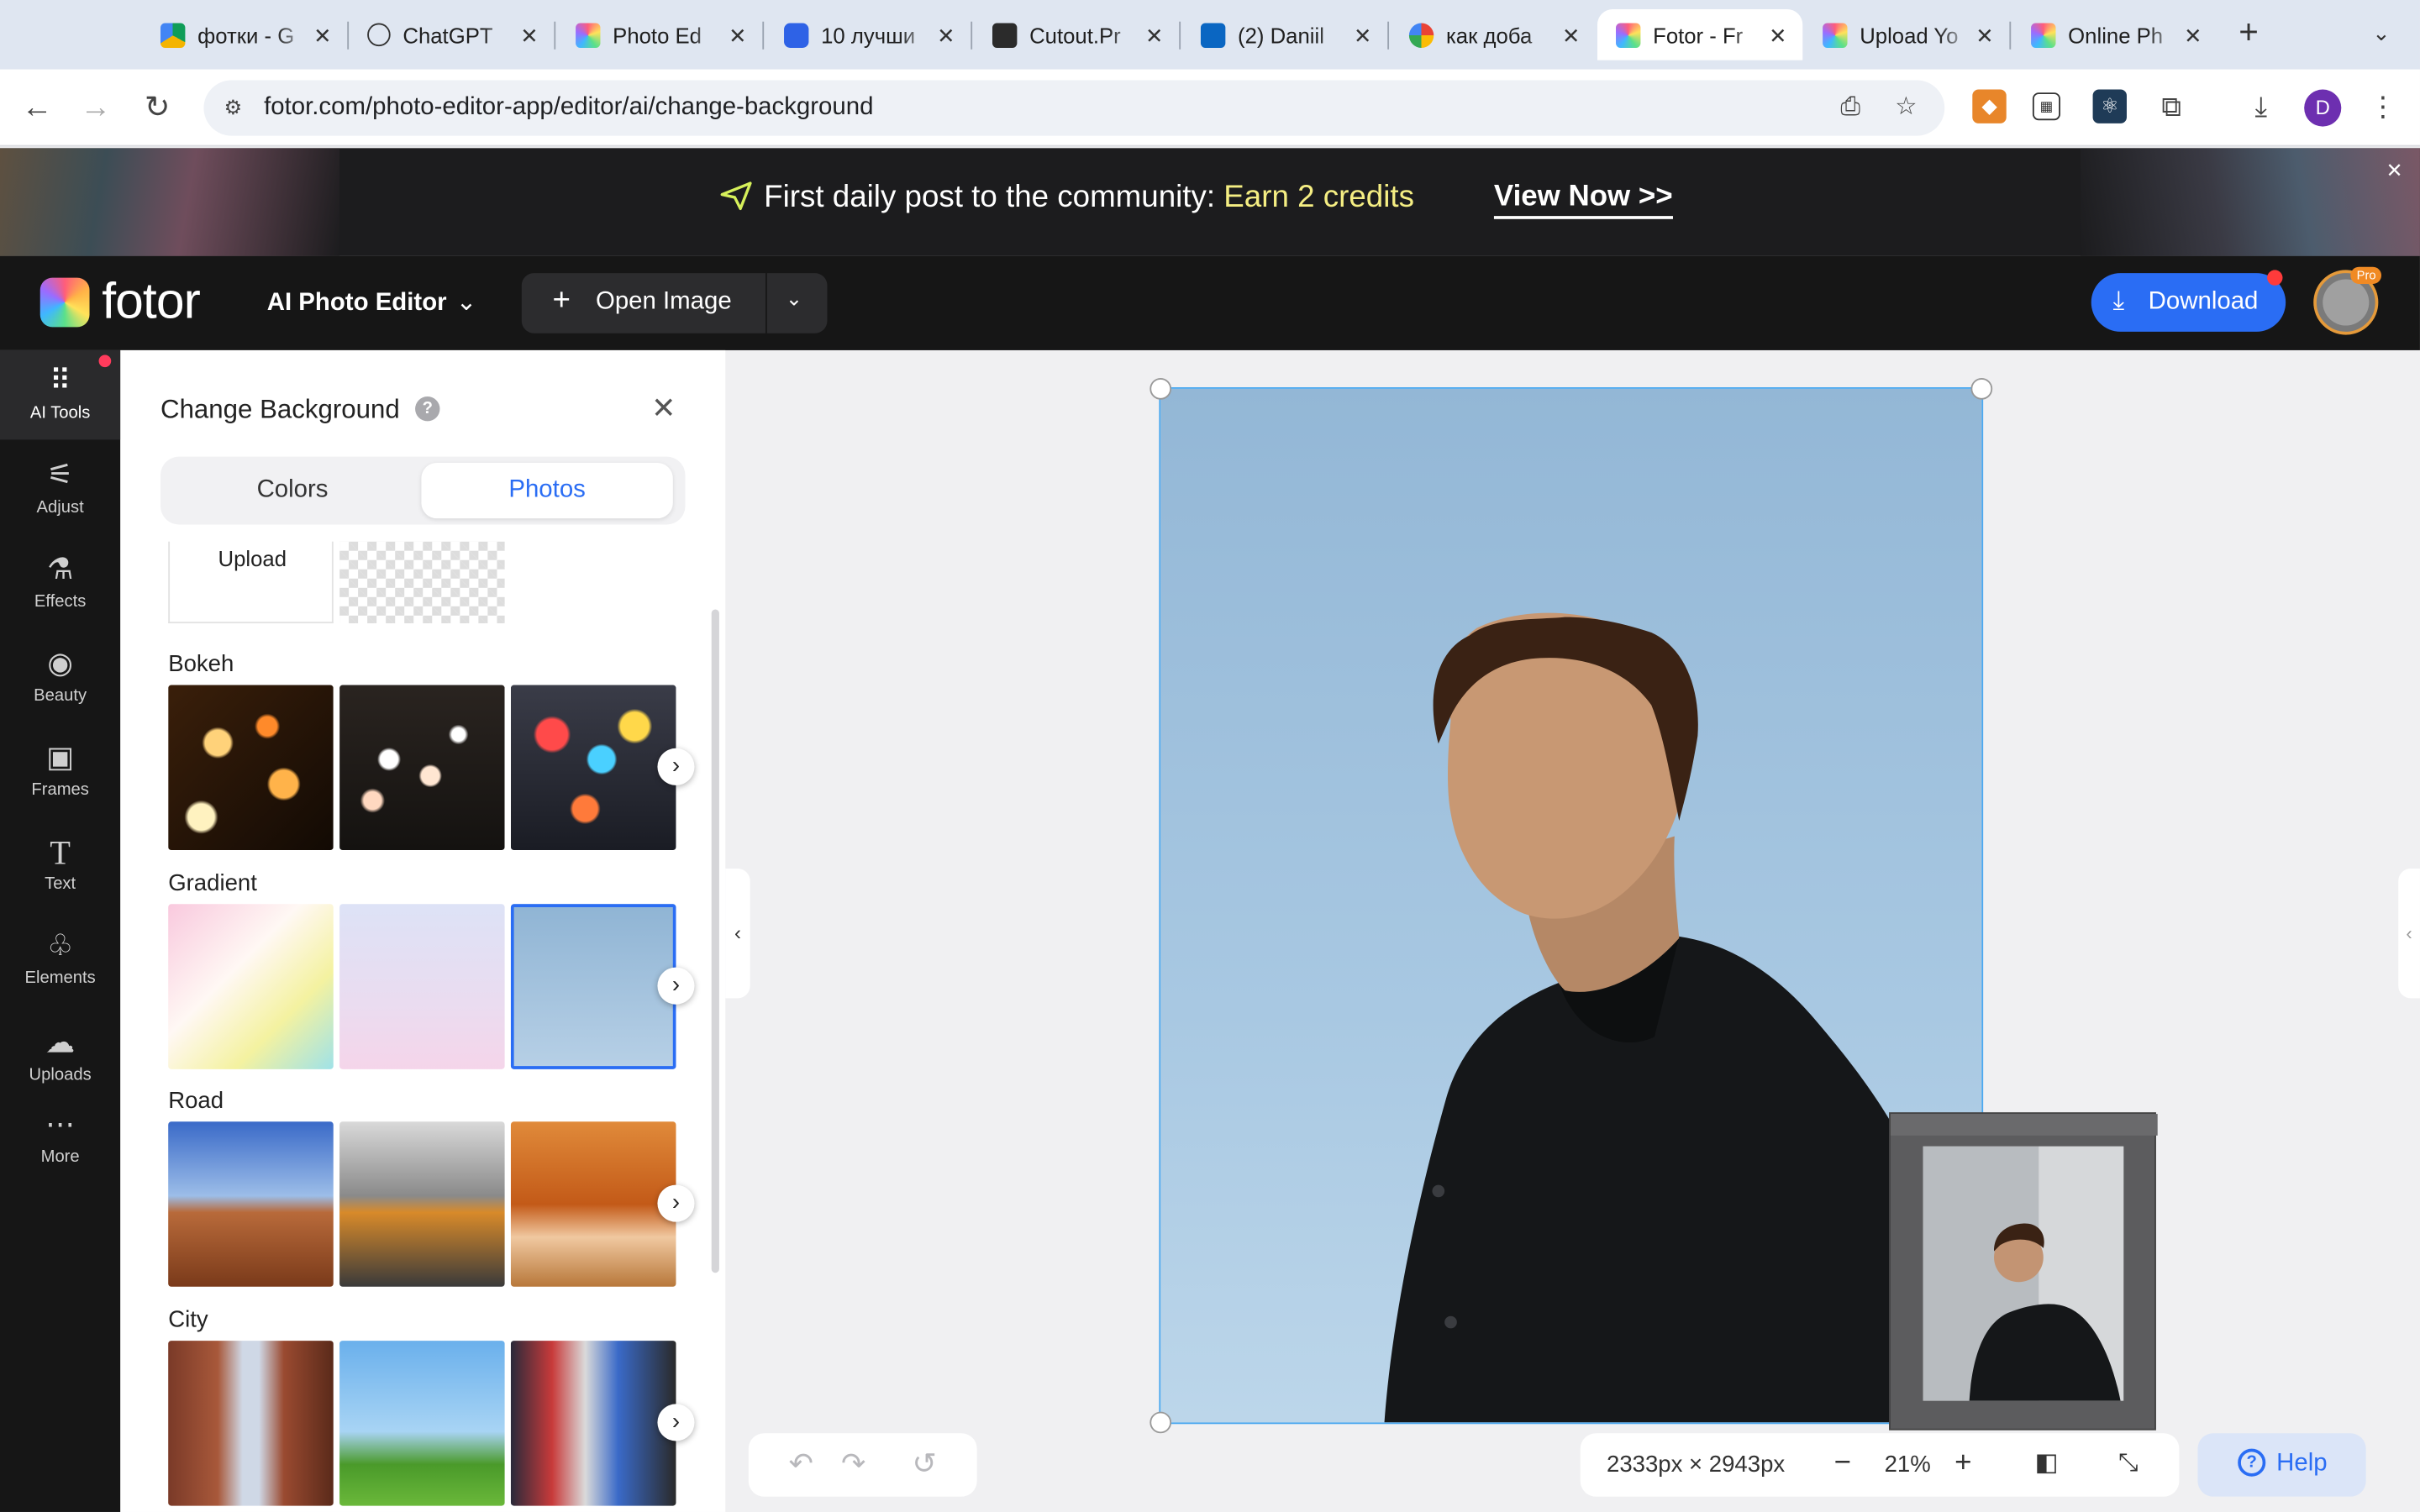 The width and height of the screenshot is (2420, 1512). Describe the element at coordinates (1161, 388) in the screenshot. I see `resize-handle-top-left` at that location.